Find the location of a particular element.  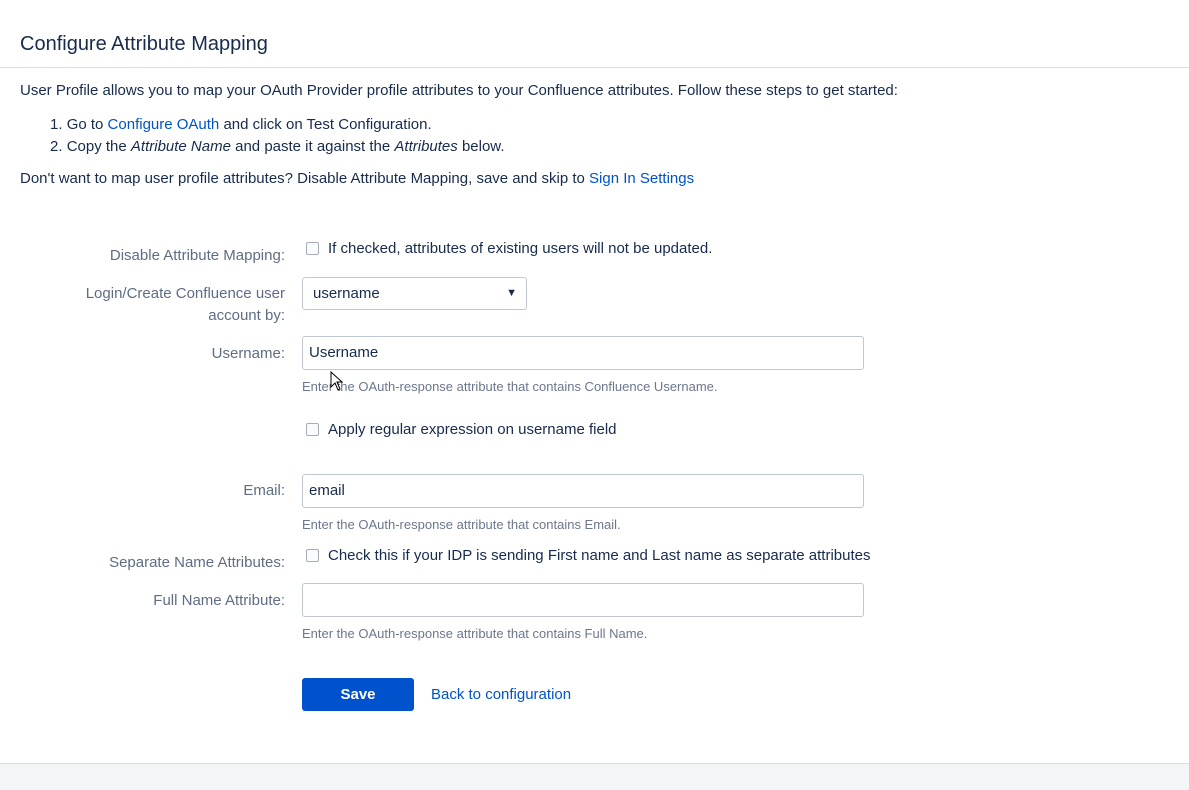

separate-name-label: Separate Name Attributes: is located at coordinates (197, 562).